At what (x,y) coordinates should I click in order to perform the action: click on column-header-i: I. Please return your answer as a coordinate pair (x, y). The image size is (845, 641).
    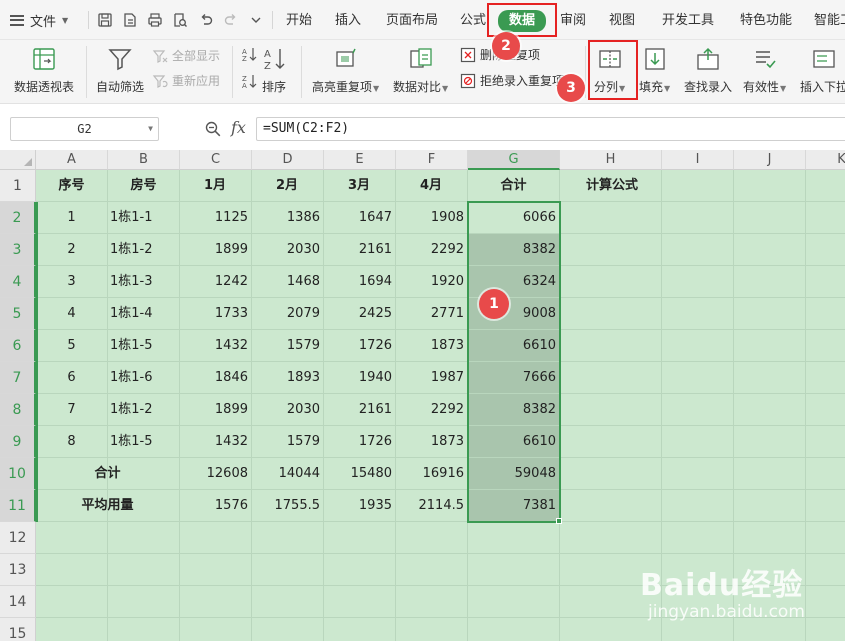
    Looking at the image, I should click on (698, 160).